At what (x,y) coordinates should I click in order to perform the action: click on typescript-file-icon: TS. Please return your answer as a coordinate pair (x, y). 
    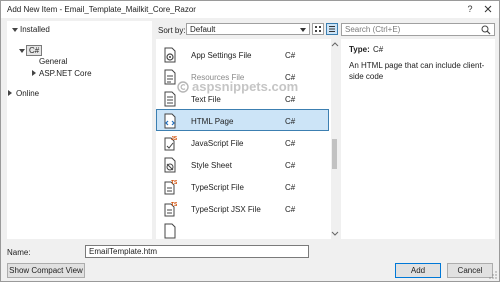
    Looking at the image, I should click on (170, 187).